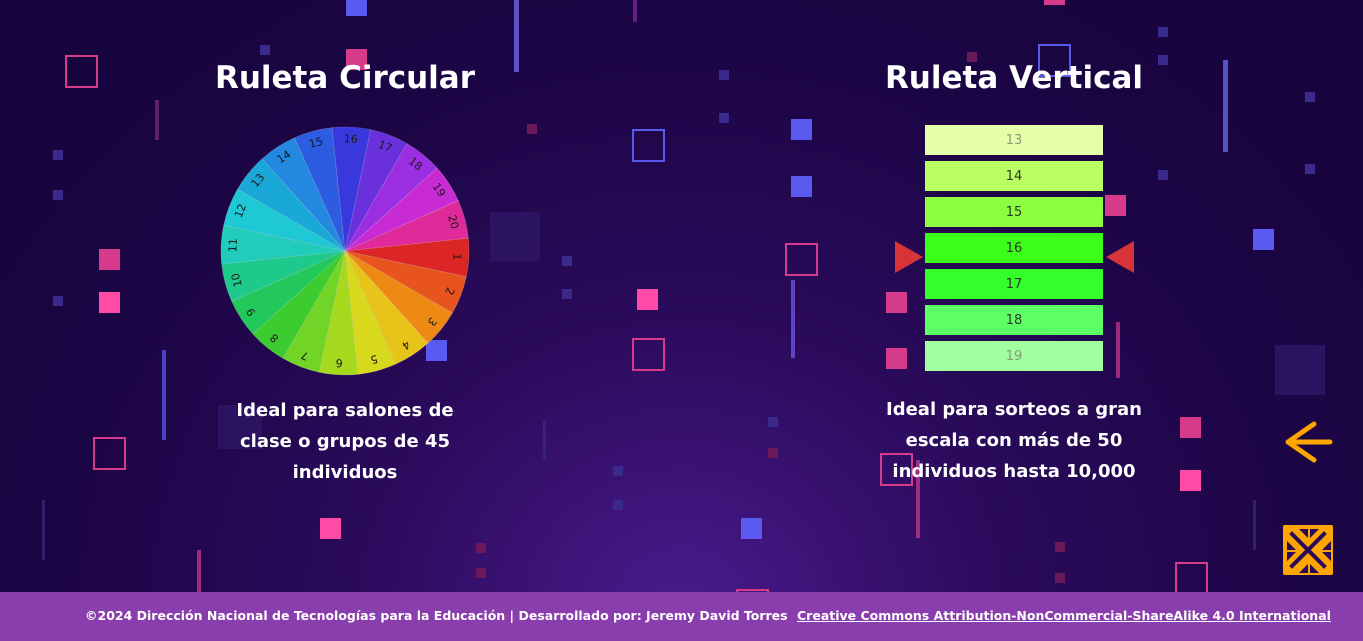  What do you see at coordinates (1120, 257) in the screenshot?
I see `right-pointer-icon` at bounding box center [1120, 257].